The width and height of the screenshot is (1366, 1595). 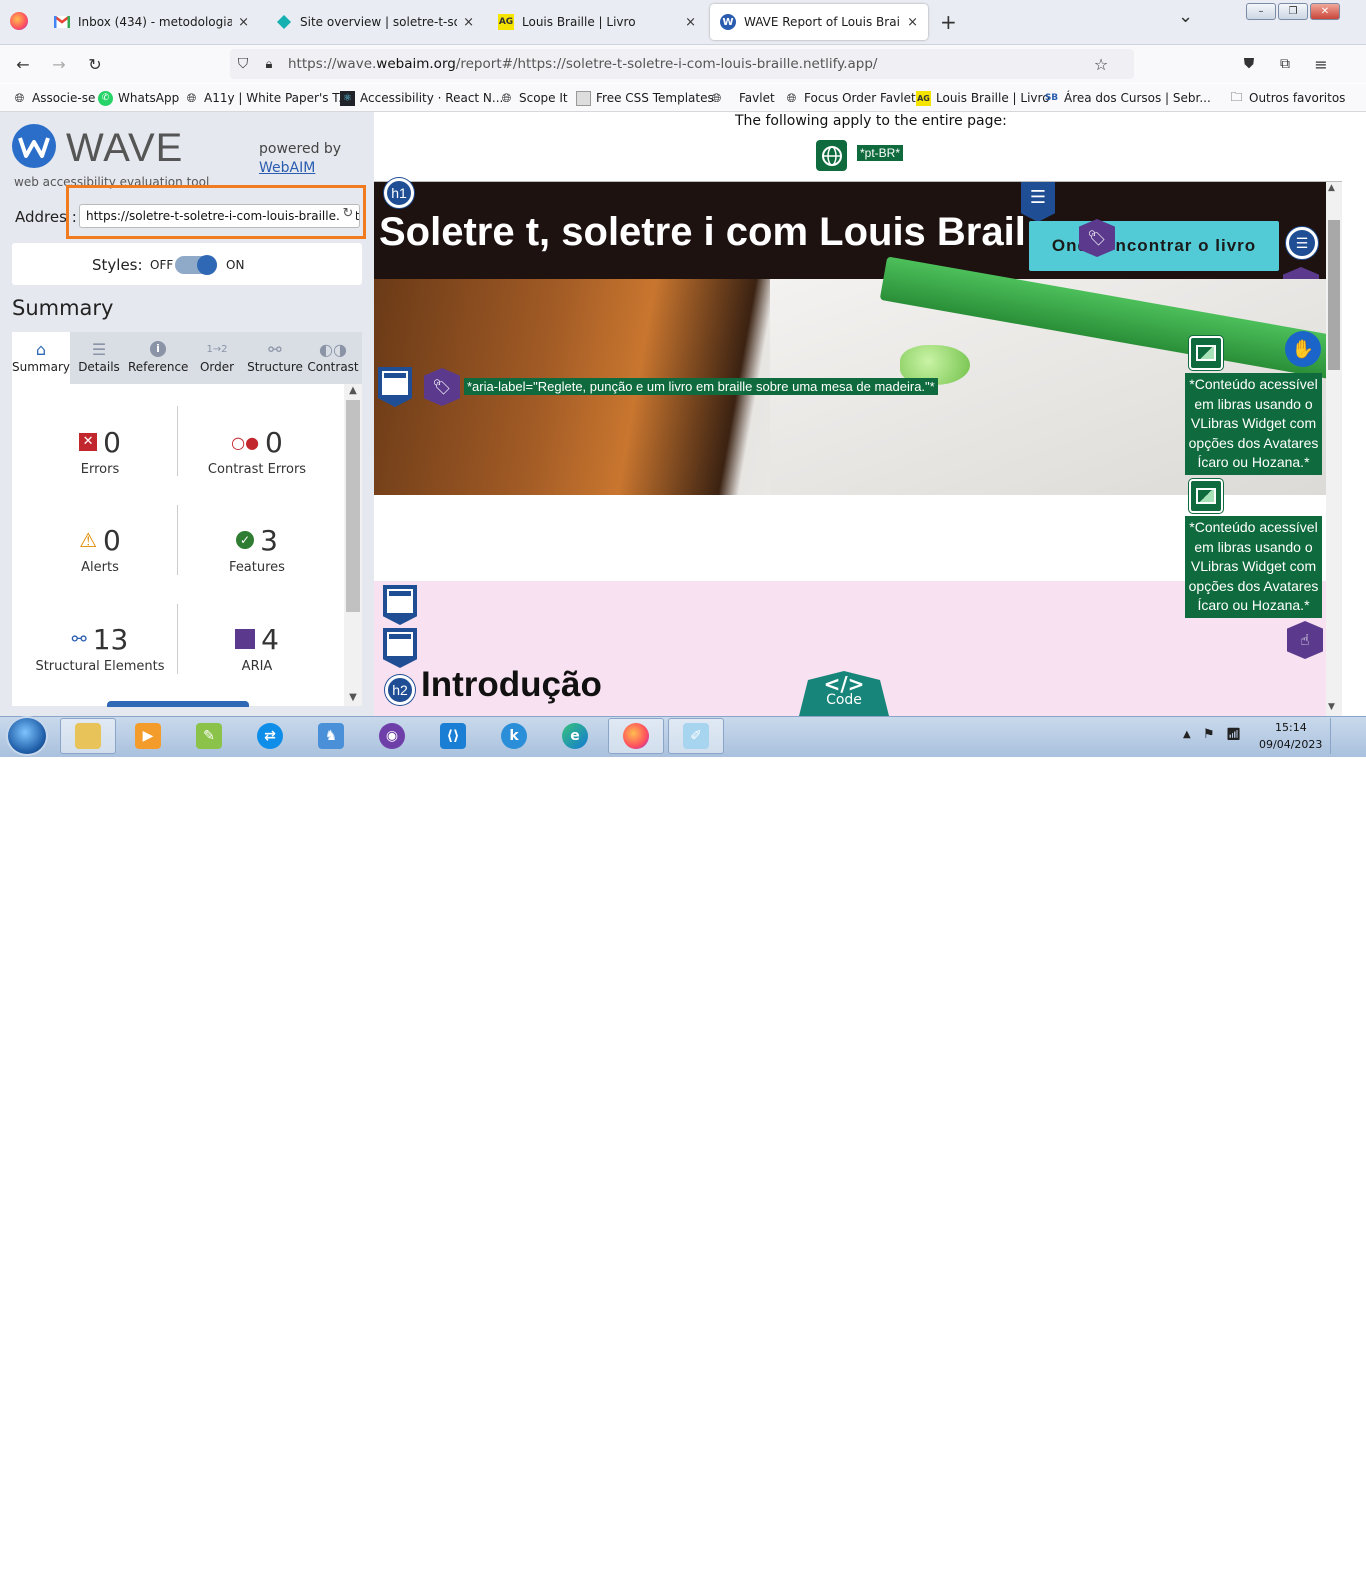 I want to click on aria-stat: 4 ARIA, so click(x=257, y=647).